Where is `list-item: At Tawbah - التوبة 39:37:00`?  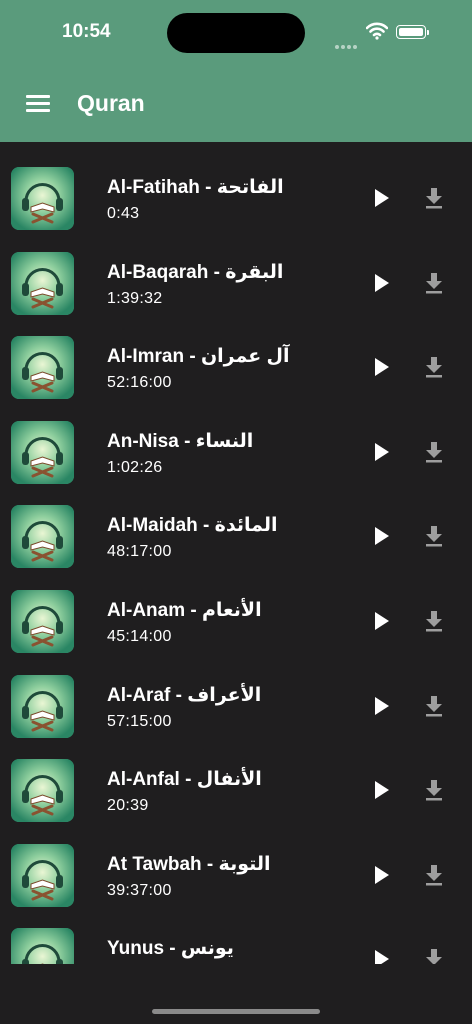
list-item: At Tawbah - التوبة 39:37:00 is located at coordinates (236, 863).